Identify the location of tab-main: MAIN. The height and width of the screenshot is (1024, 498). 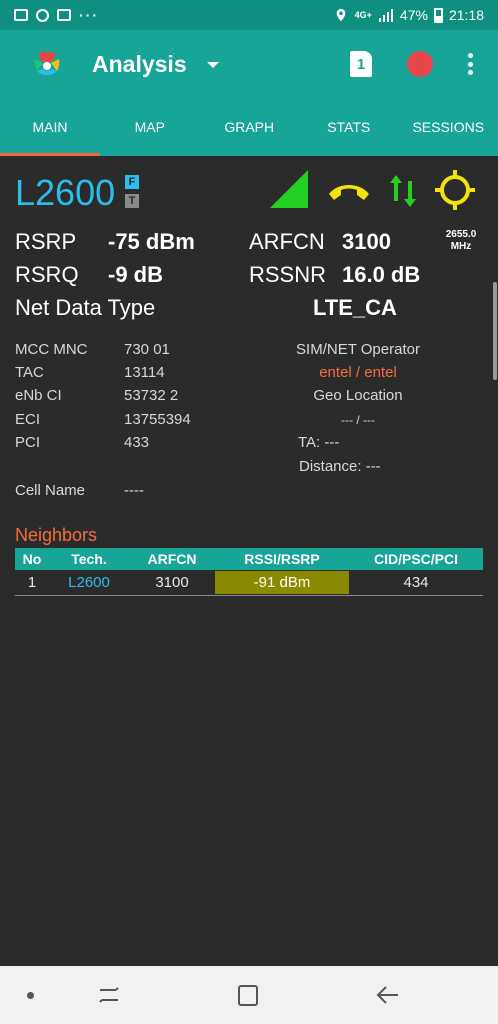
(50, 127).